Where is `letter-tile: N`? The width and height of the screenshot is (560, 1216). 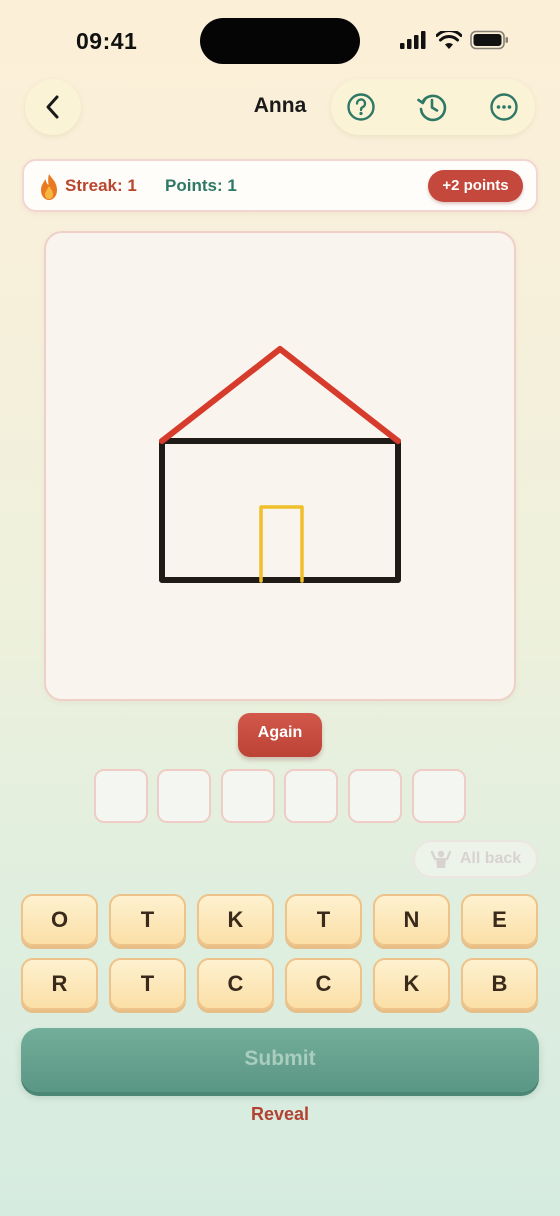
letter-tile: N is located at coordinates (411, 920).